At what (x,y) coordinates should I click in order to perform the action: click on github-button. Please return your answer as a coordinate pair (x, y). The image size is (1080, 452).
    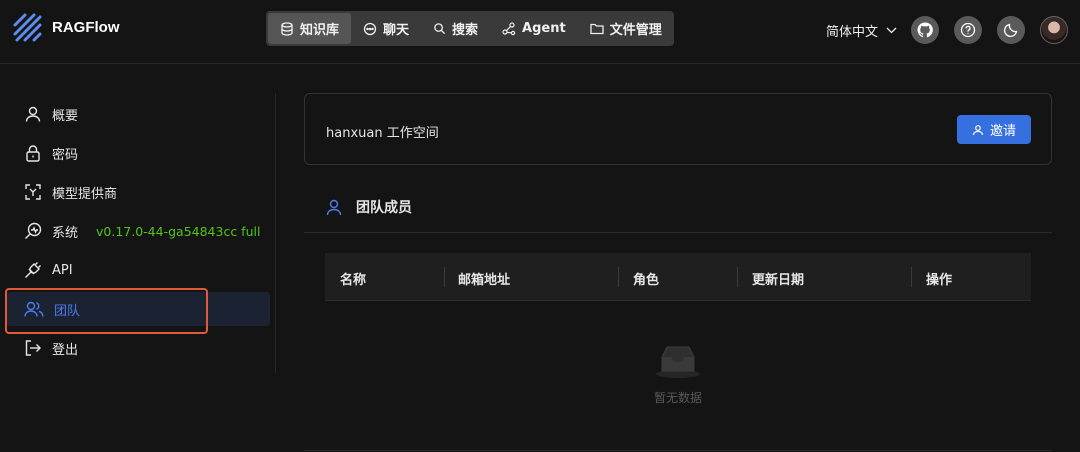
    Looking at the image, I should click on (925, 30).